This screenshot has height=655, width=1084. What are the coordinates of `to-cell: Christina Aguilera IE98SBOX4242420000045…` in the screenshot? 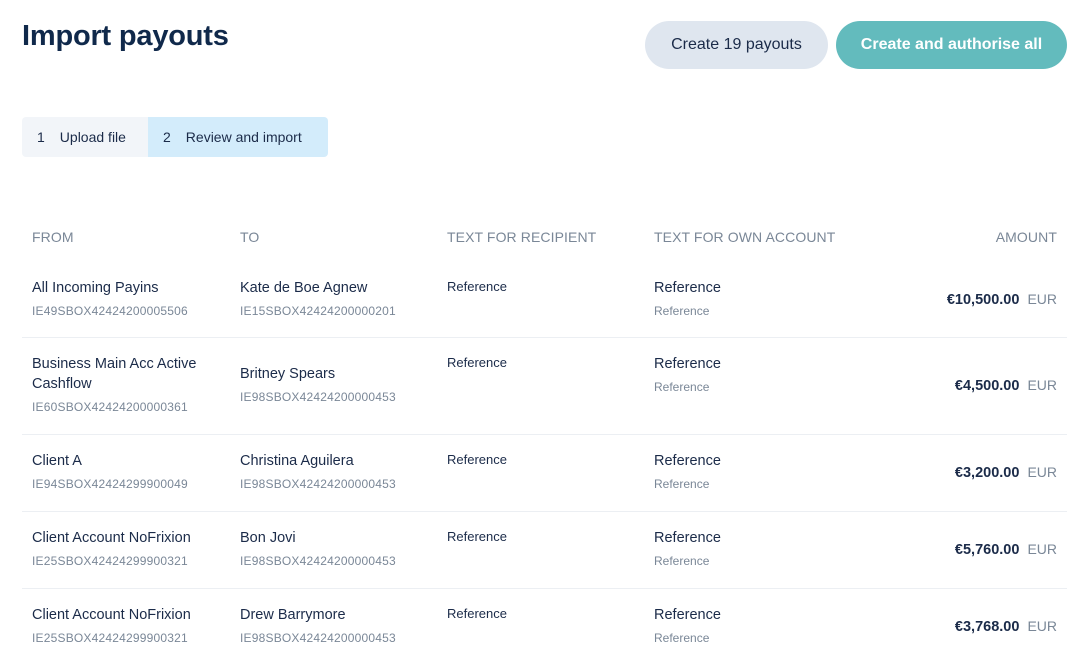 It's located at (335, 471).